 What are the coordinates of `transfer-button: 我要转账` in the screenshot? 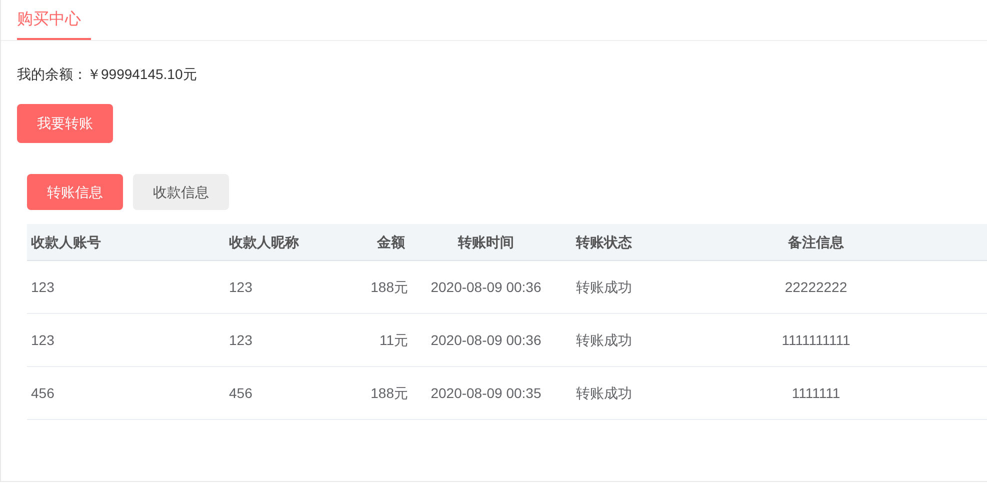 It's located at (65, 123).